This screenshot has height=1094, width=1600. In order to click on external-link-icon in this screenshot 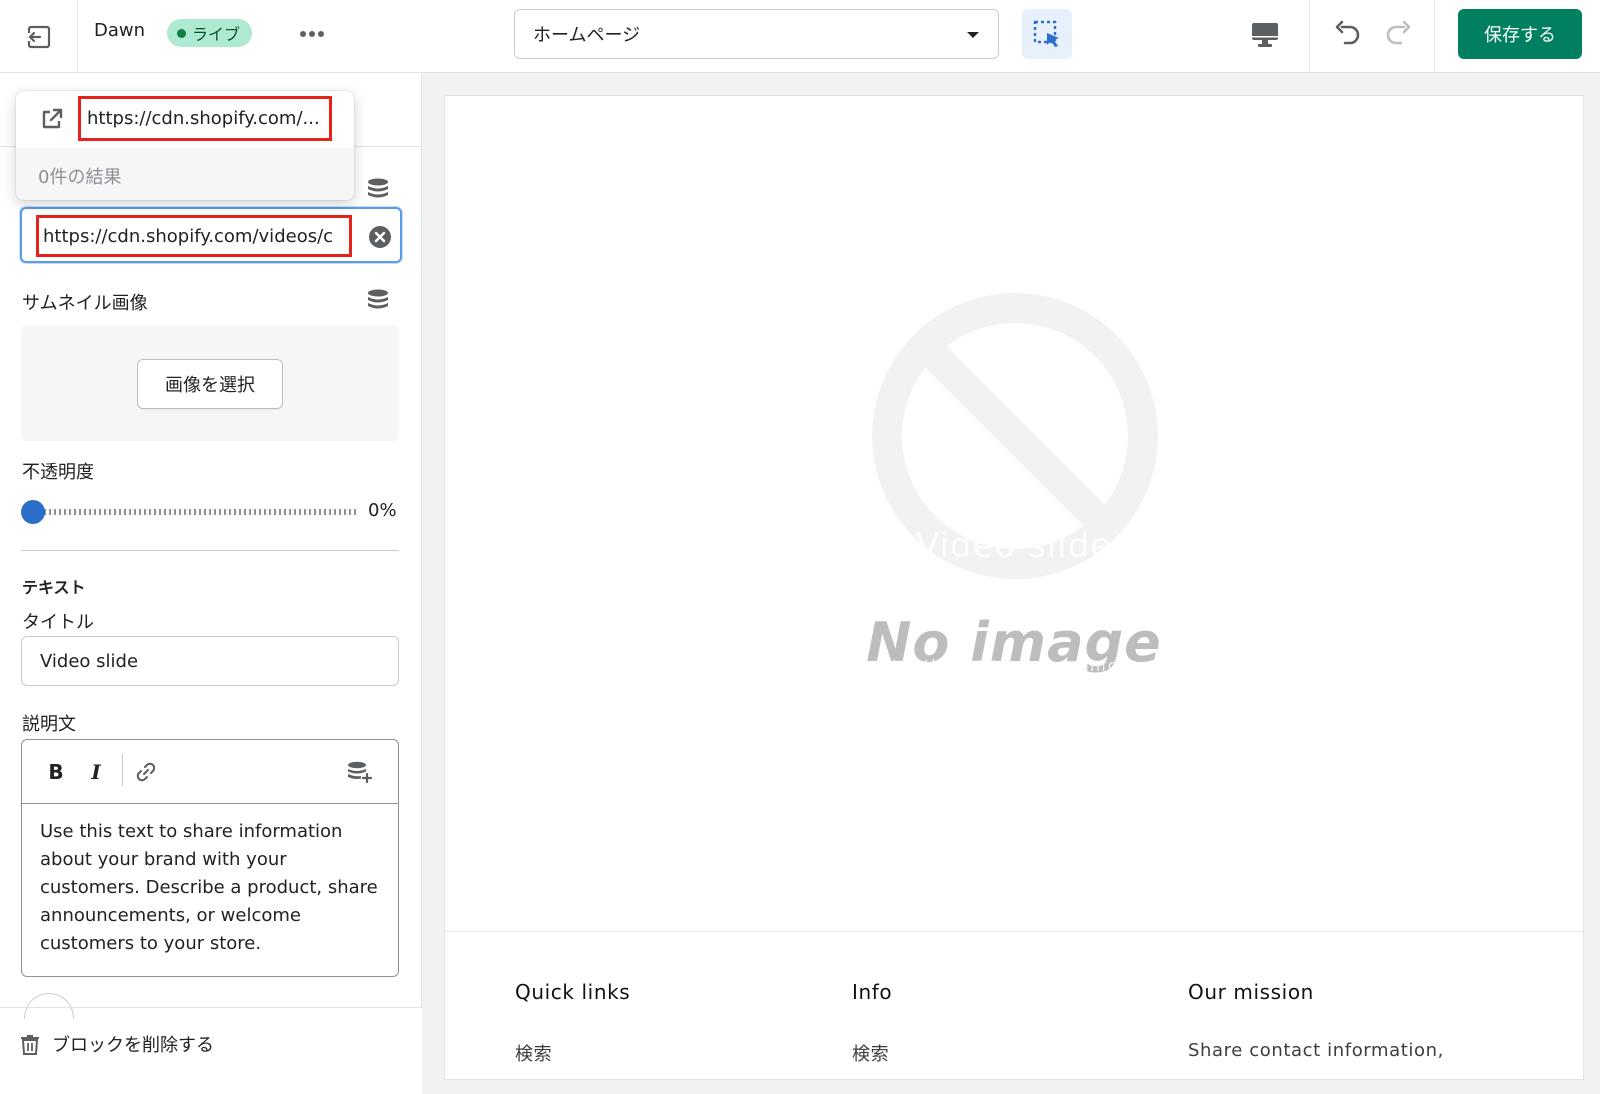, I will do `click(52, 118)`.